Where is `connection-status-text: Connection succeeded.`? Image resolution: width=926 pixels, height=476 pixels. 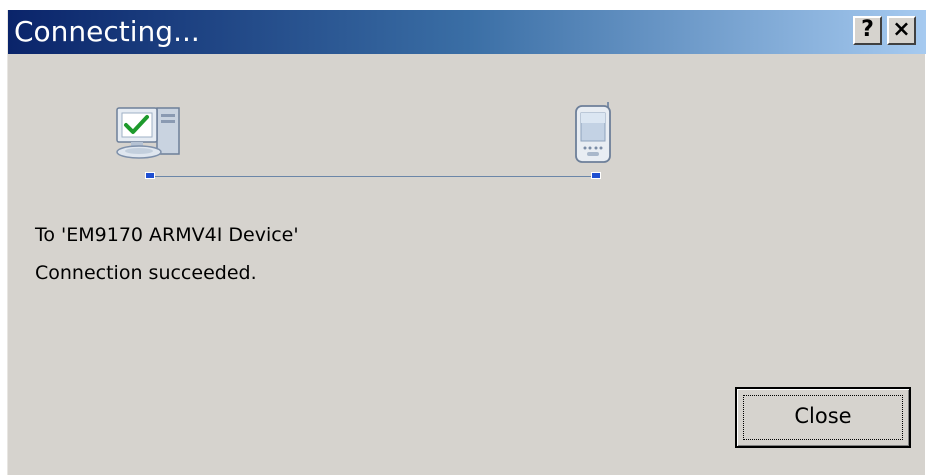 connection-status-text: Connection succeeded. is located at coordinates (146, 273).